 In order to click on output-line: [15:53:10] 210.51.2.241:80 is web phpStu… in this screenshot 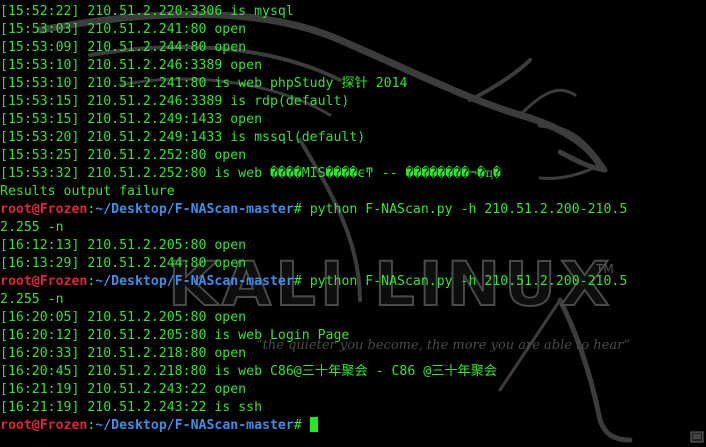, I will do `click(204, 83)`.